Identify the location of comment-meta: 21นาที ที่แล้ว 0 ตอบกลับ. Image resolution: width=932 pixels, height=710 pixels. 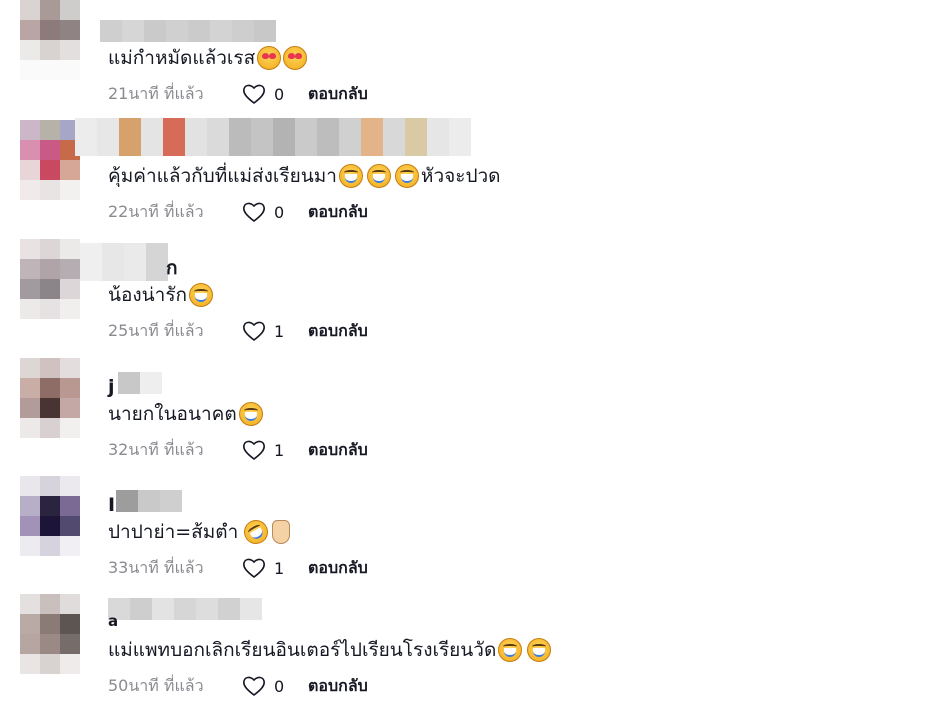
(238, 94).